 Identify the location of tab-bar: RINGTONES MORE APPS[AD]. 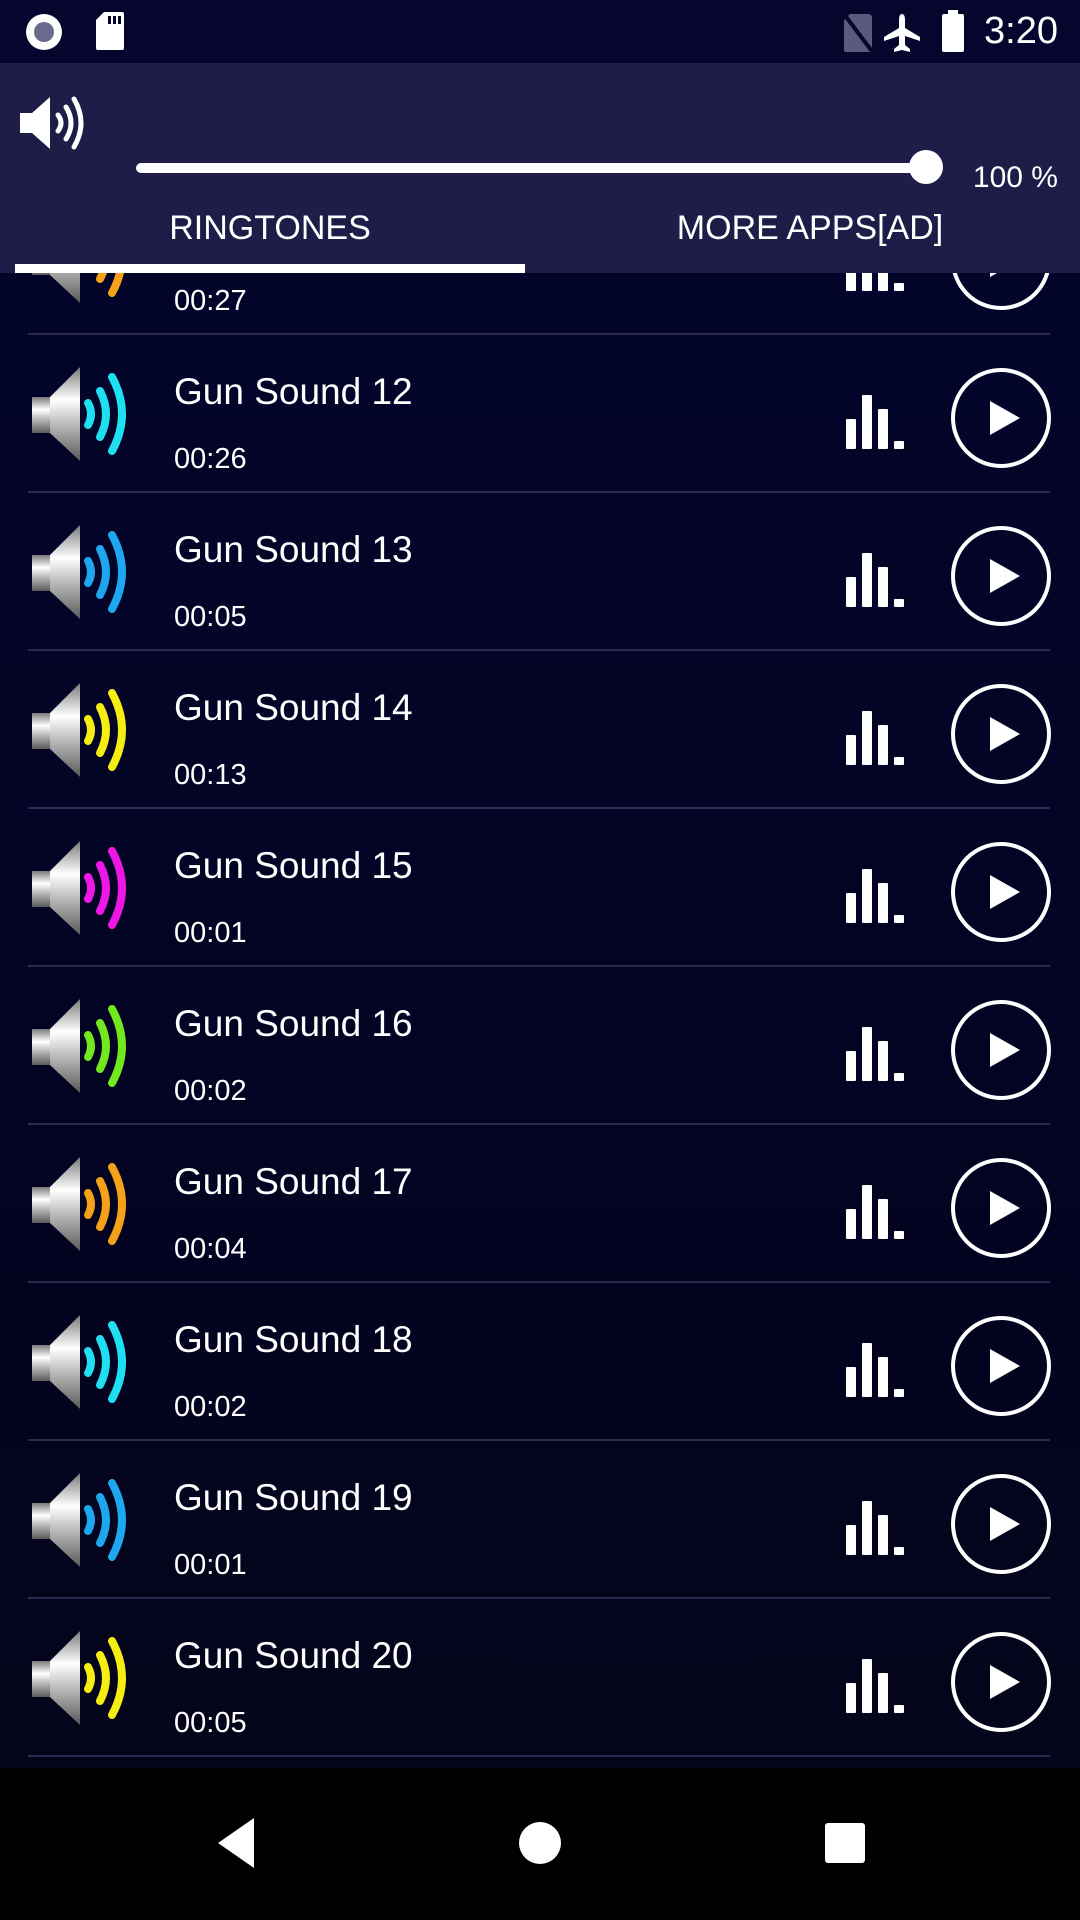
(540, 228).